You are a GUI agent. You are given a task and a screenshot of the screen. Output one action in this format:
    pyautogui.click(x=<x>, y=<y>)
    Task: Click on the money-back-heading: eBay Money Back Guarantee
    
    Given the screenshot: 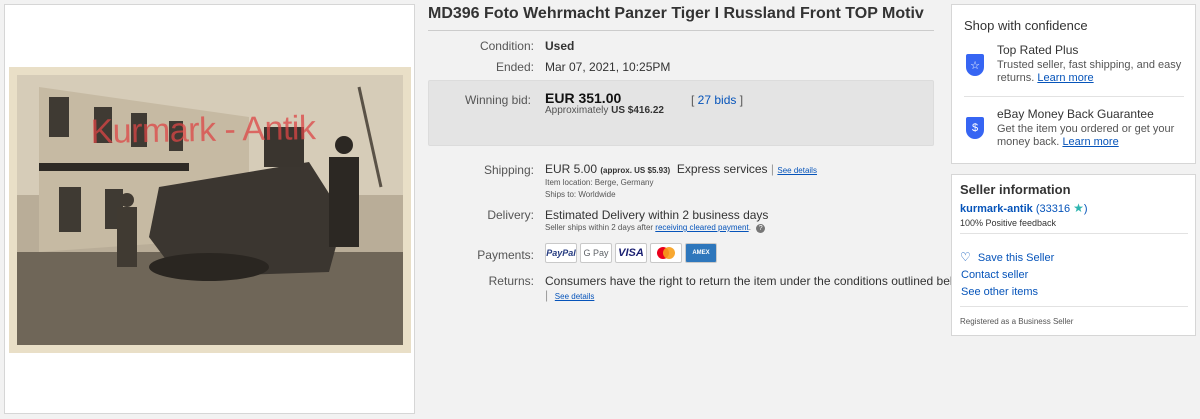 What is the action you would take?
    pyautogui.click(x=1075, y=114)
    